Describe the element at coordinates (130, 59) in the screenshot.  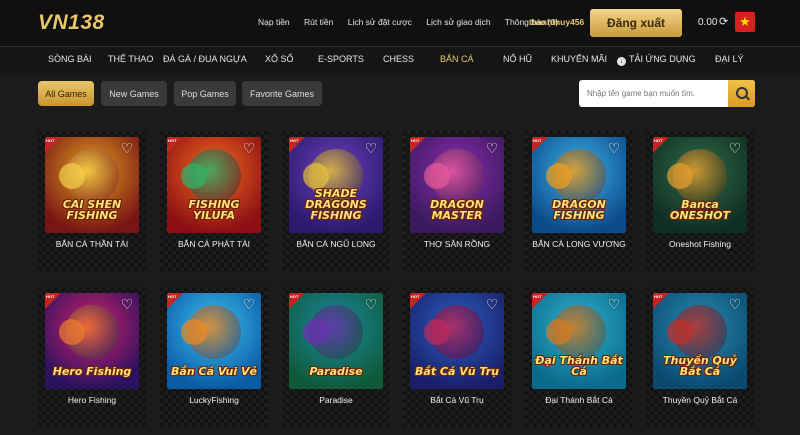
I see `nav-sports: THỂ THAO` at that location.